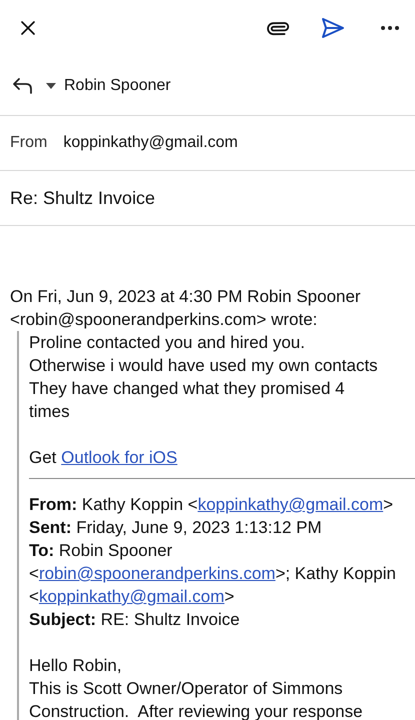  Describe the element at coordinates (185, 297) in the screenshot. I see `quote-attribution: On Fri, Jun 9, 2023 at 4:30 PM Robin Spooner` at that location.